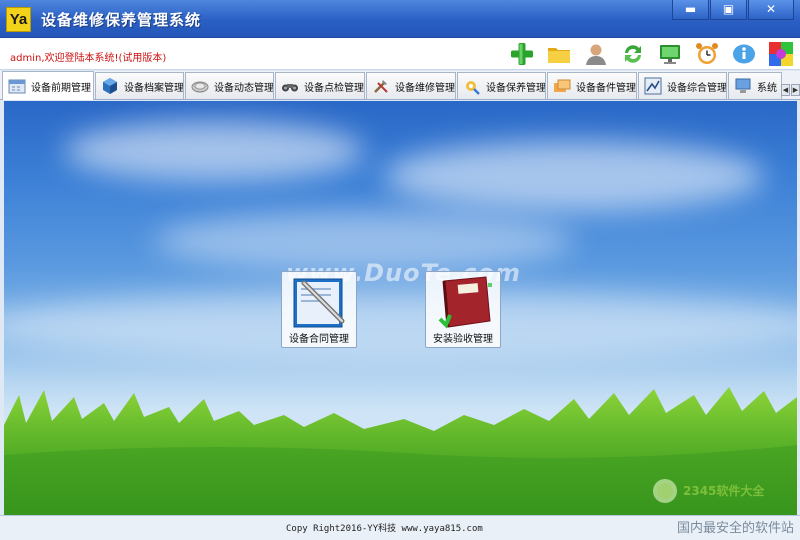  I want to click on maintenance-icon, so click(473, 88).